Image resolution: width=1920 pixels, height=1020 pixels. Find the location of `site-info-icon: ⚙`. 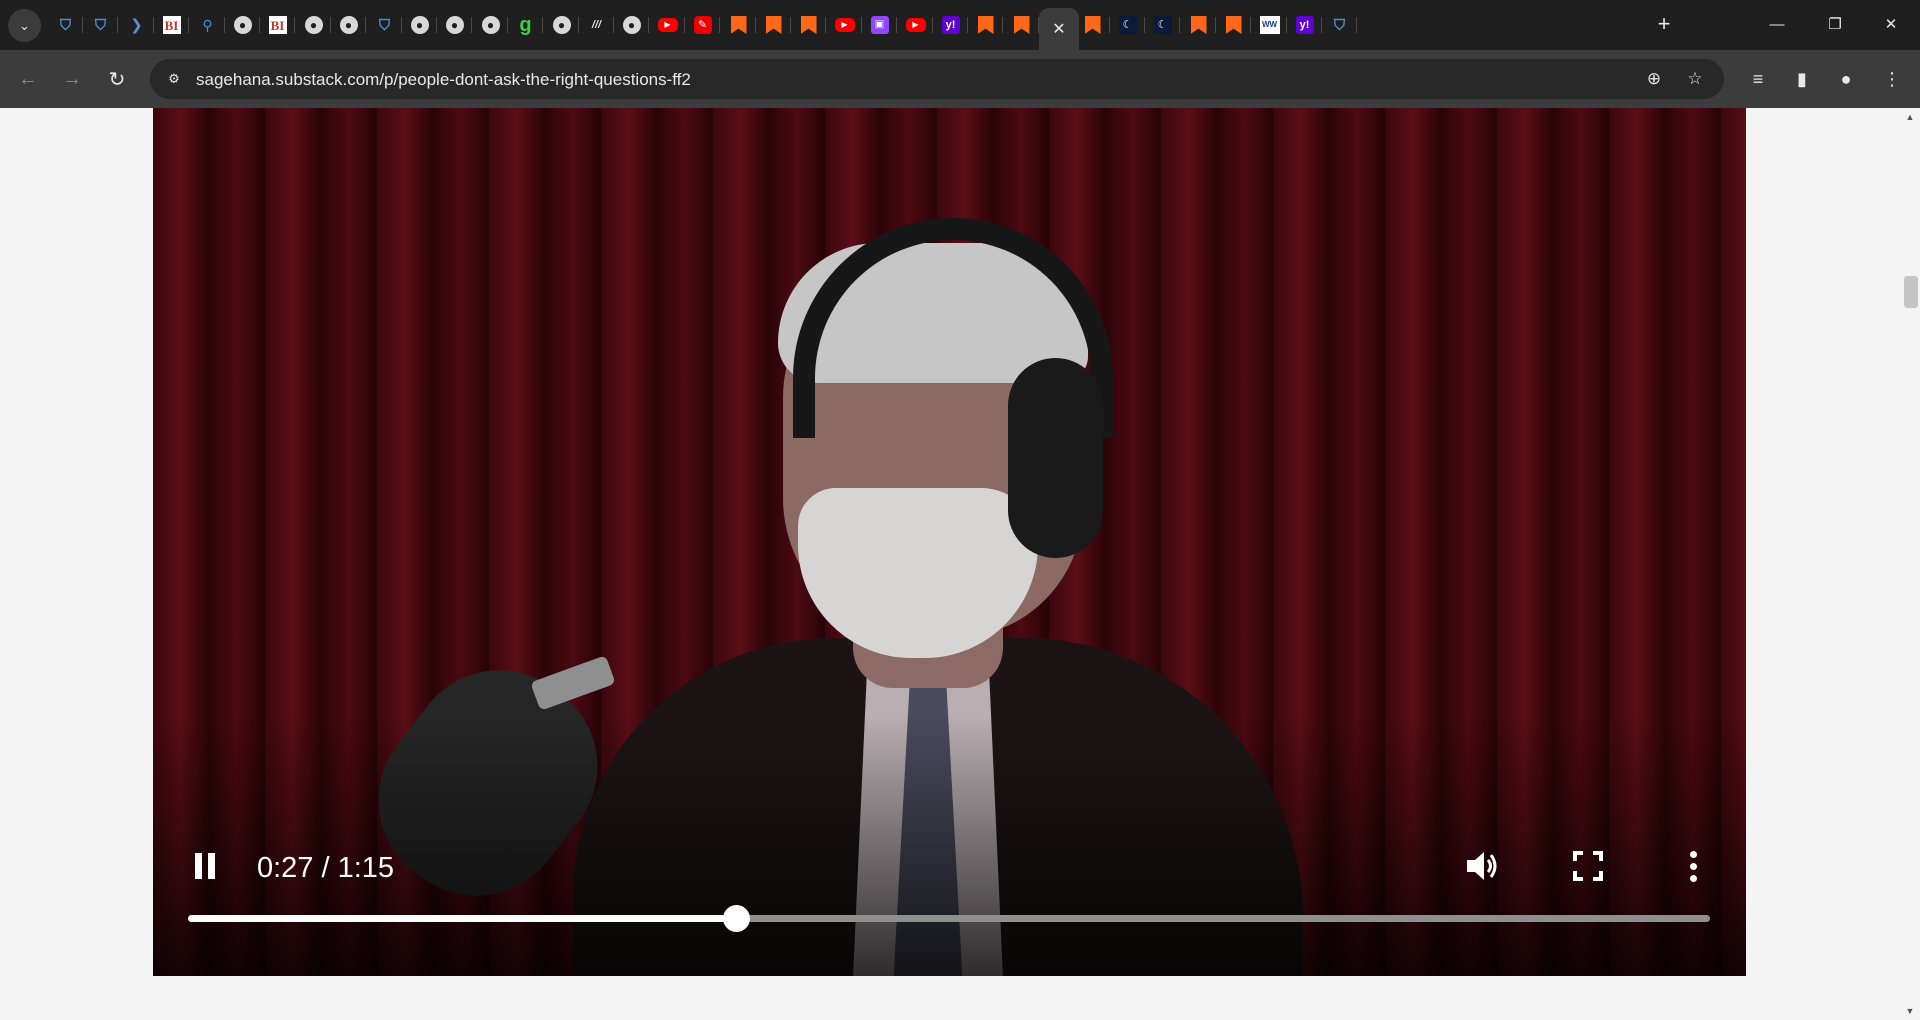

site-info-icon: ⚙ is located at coordinates (174, 79).